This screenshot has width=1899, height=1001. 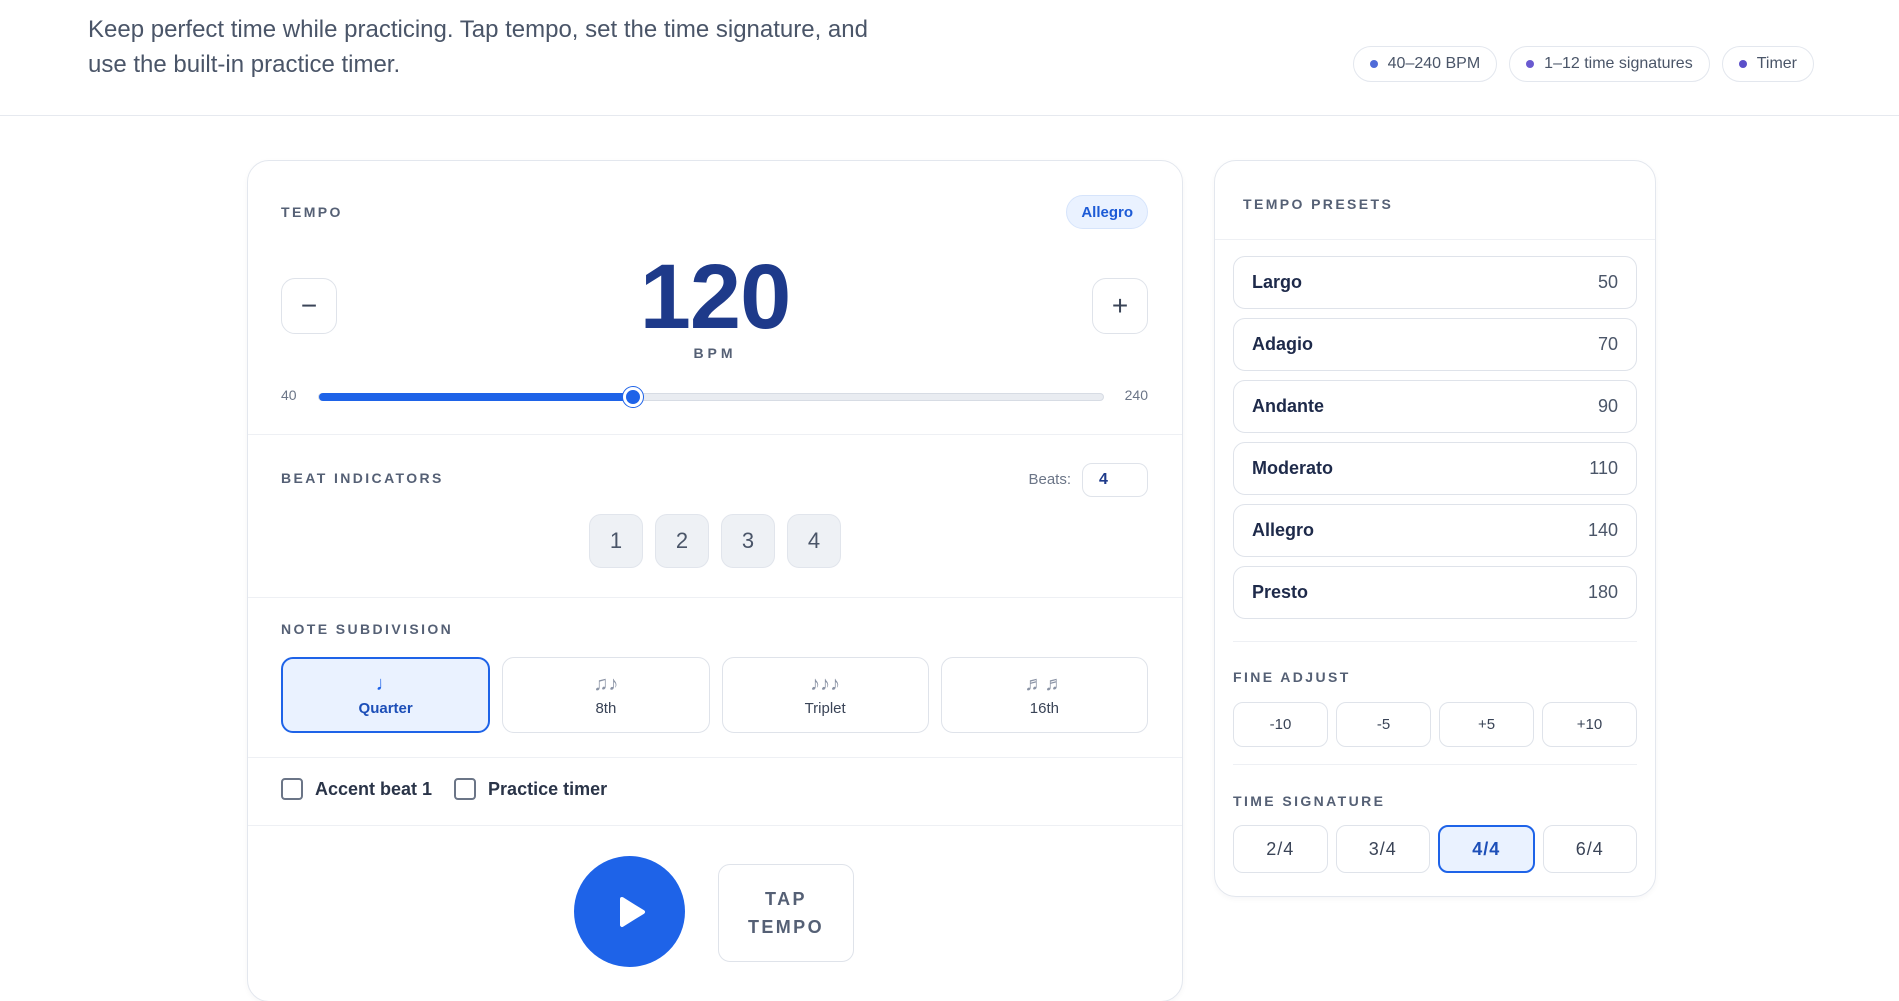 What do you see at coordinates (1309, 801) in the screenshot?
I see `time-signature-label: TIME SIGNATURE` at bounding box center [1309, 801].